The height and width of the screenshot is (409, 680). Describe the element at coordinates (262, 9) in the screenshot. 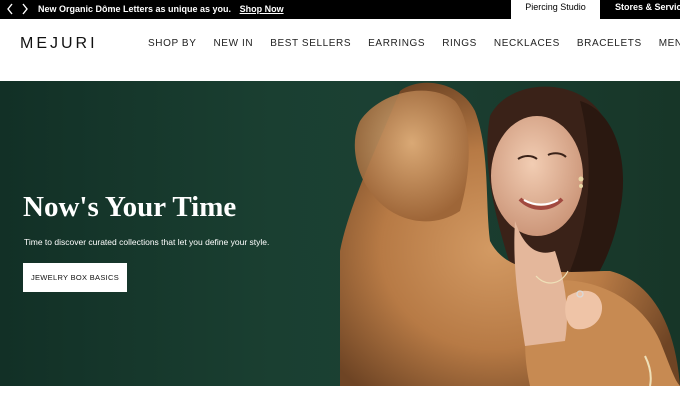

I see `shop-now-link: Shop Now` at that location.